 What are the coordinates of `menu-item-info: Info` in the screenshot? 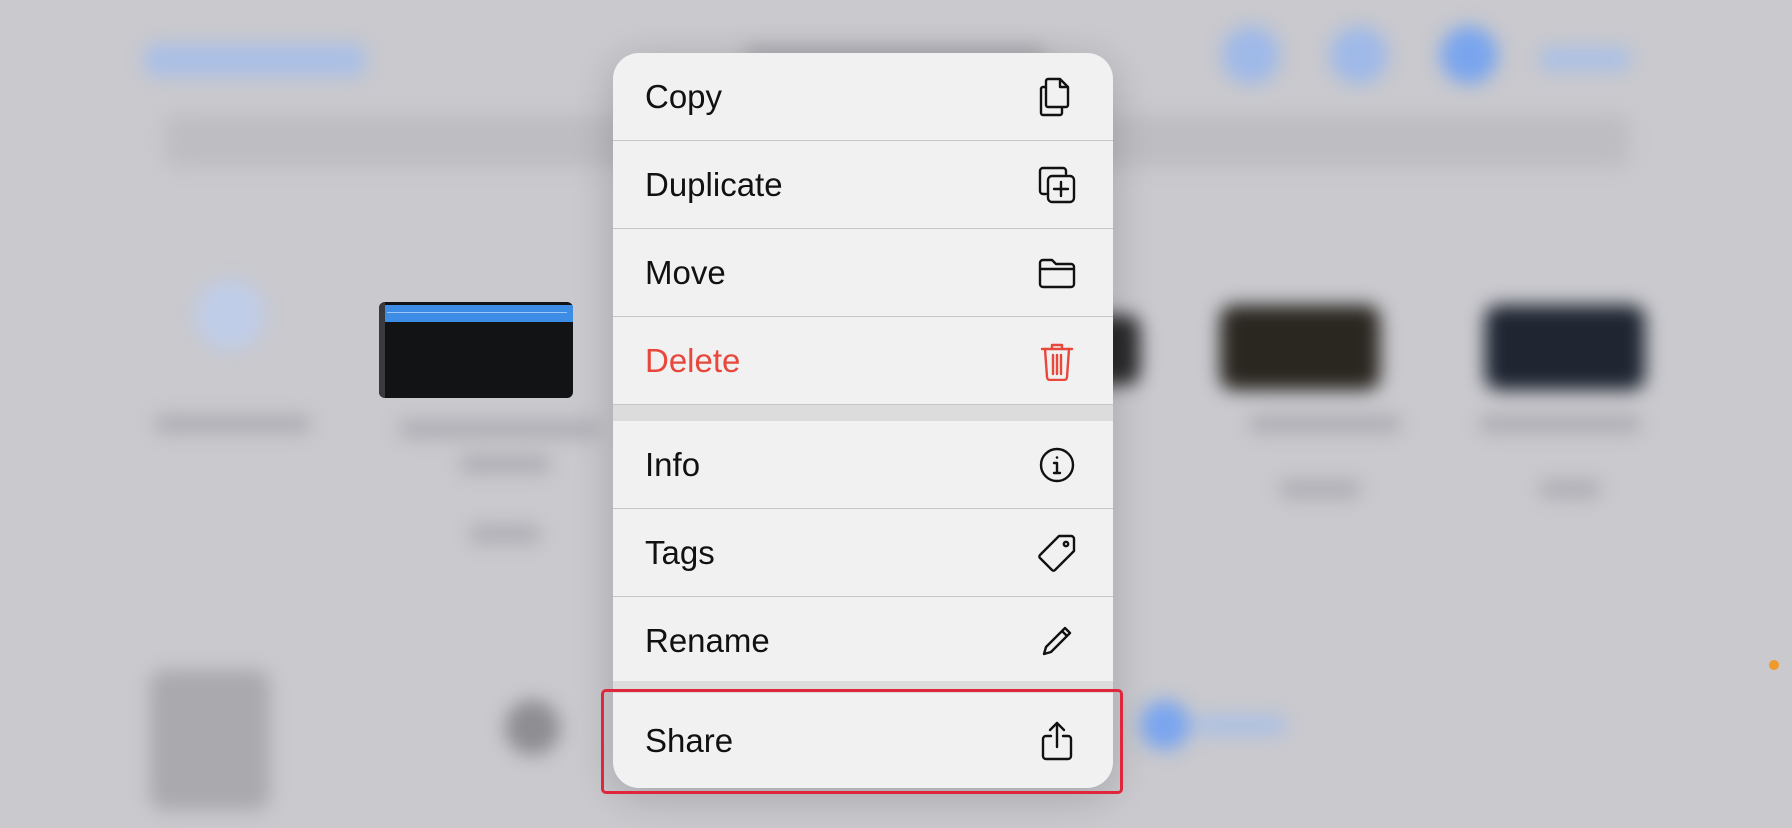 It's located at (863, 465).